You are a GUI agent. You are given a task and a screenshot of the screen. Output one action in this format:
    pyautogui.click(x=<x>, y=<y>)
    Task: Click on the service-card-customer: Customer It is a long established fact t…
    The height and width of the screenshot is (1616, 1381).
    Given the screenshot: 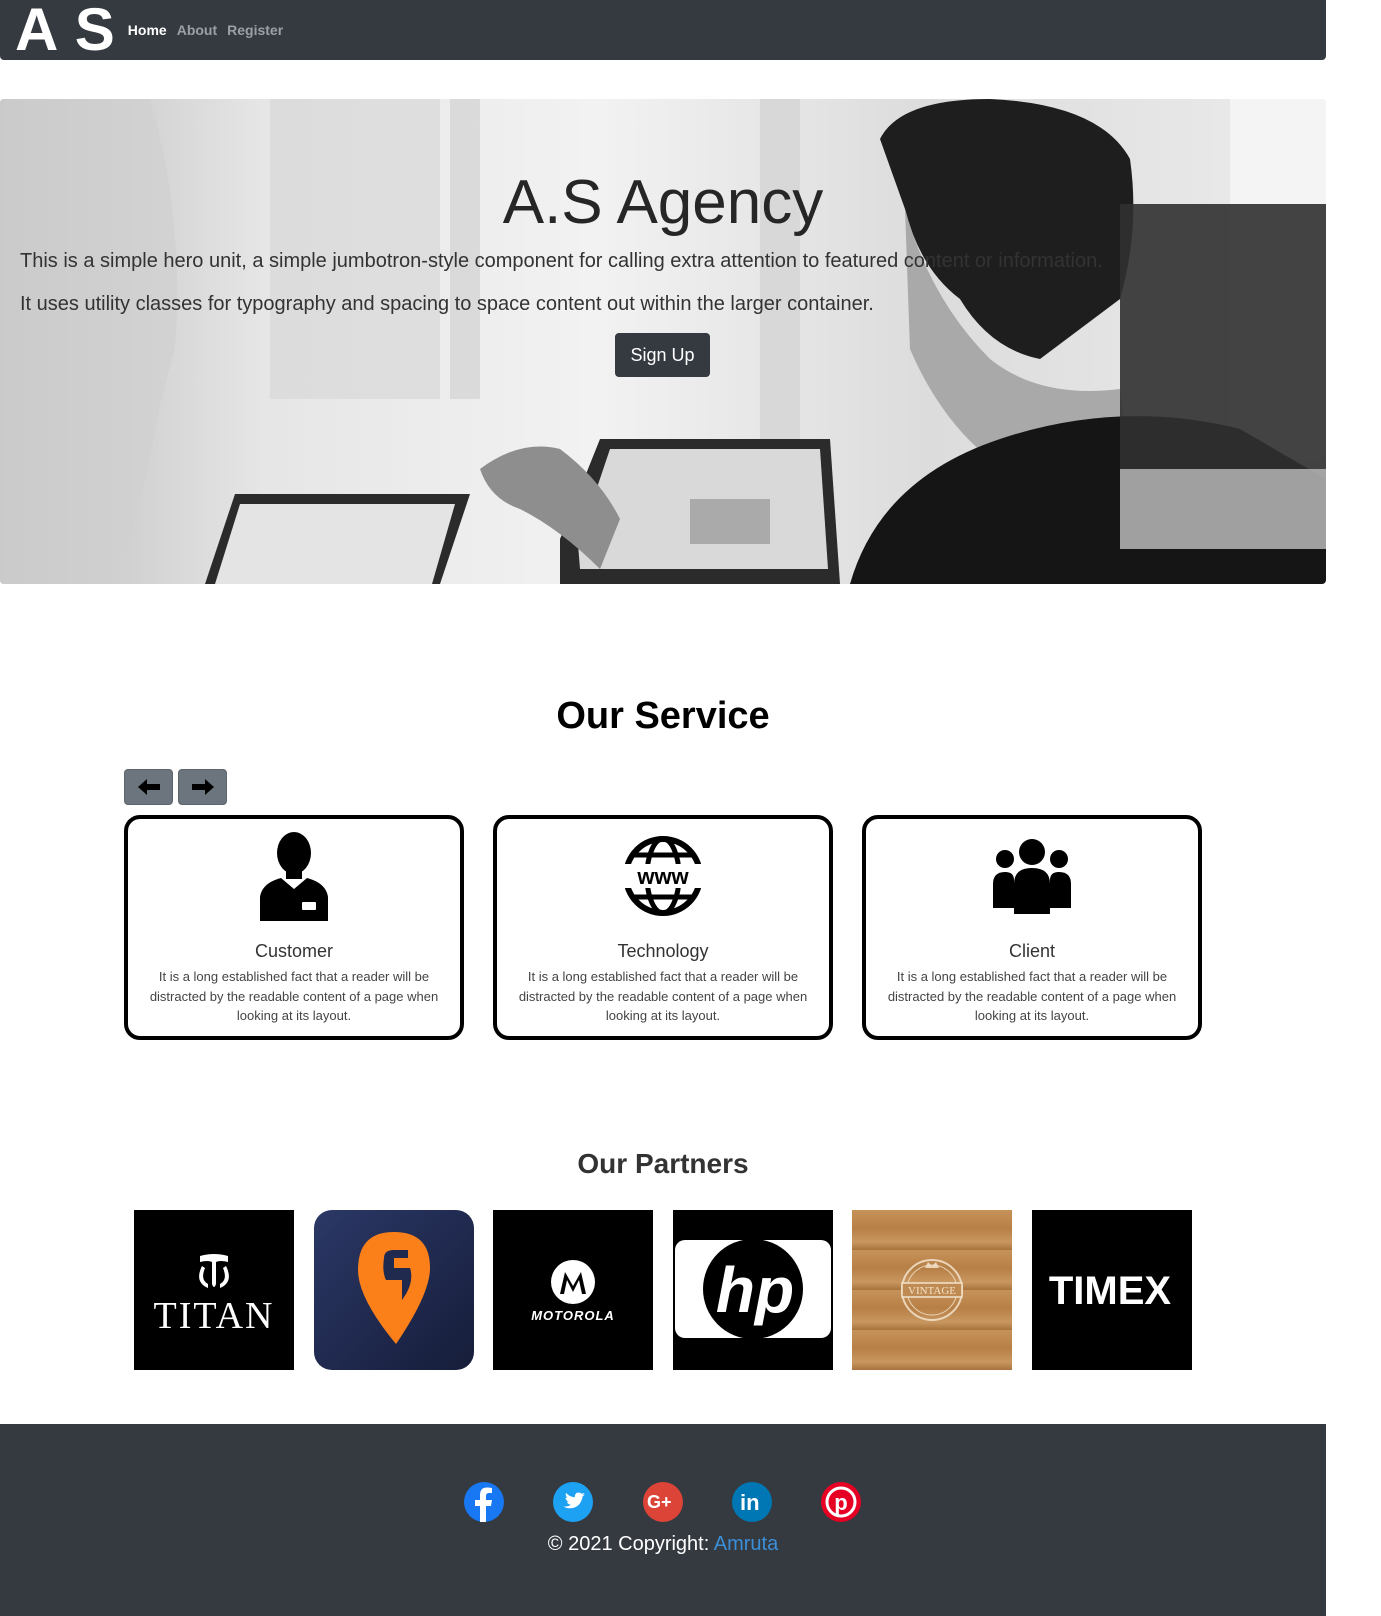 What is the action you would take?
    pyautogui.click(x=294, y=927)
    